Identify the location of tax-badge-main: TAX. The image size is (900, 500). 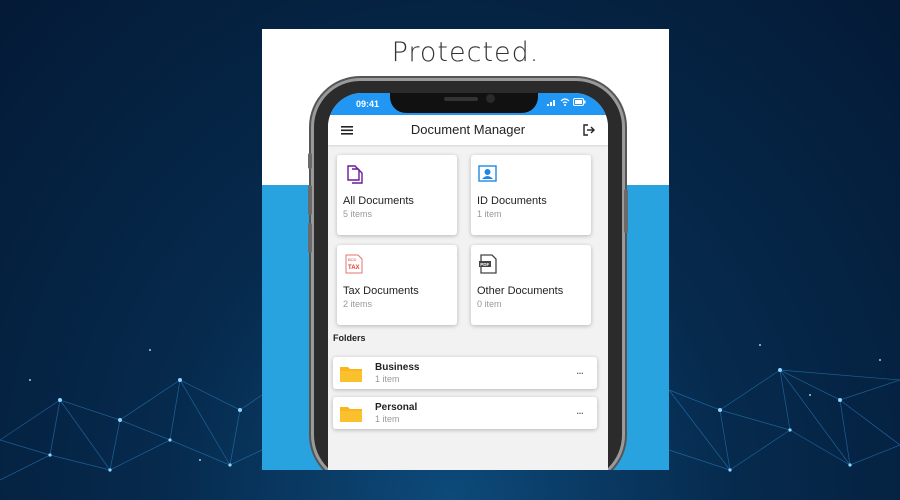
(354, 268).